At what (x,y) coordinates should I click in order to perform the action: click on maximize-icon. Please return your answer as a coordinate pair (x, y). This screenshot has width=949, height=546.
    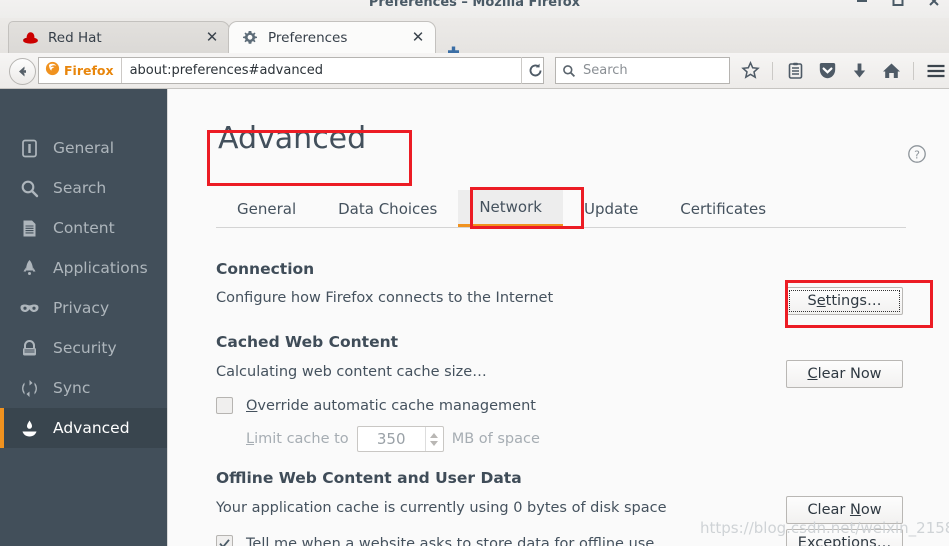
    Looking at the image, I should click on (898, 4).